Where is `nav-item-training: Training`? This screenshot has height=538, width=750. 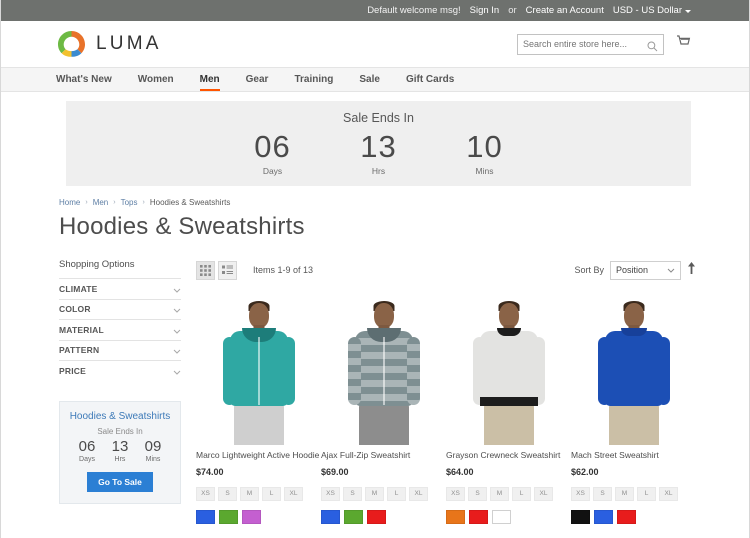
nav-item-training: Training is located at coordinates (313, 79).